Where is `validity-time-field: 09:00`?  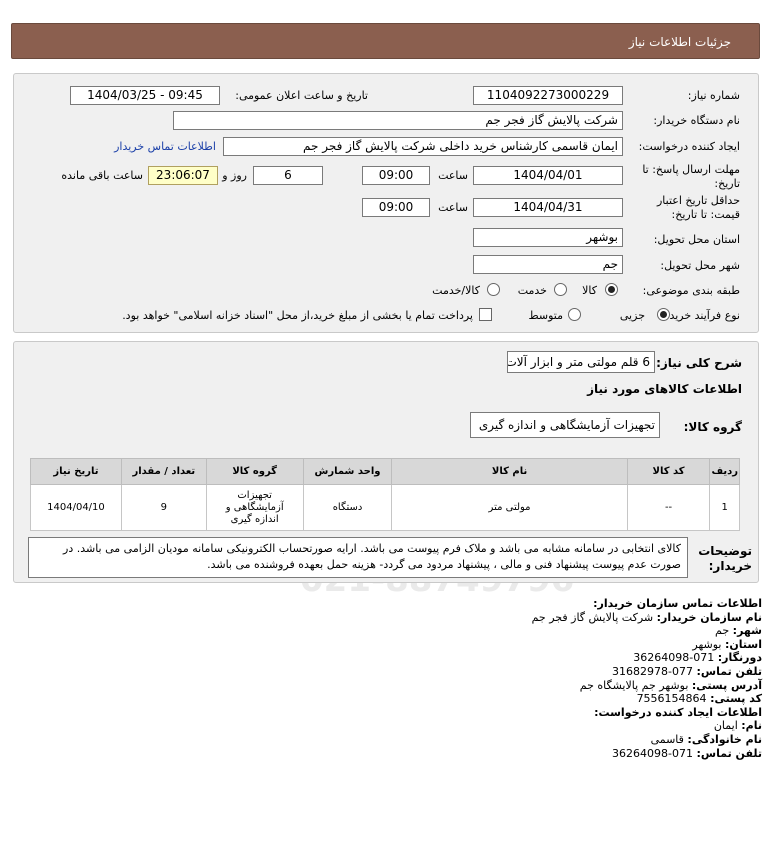 validity-time-field: 09:00 is located at coordinates (396, 207).